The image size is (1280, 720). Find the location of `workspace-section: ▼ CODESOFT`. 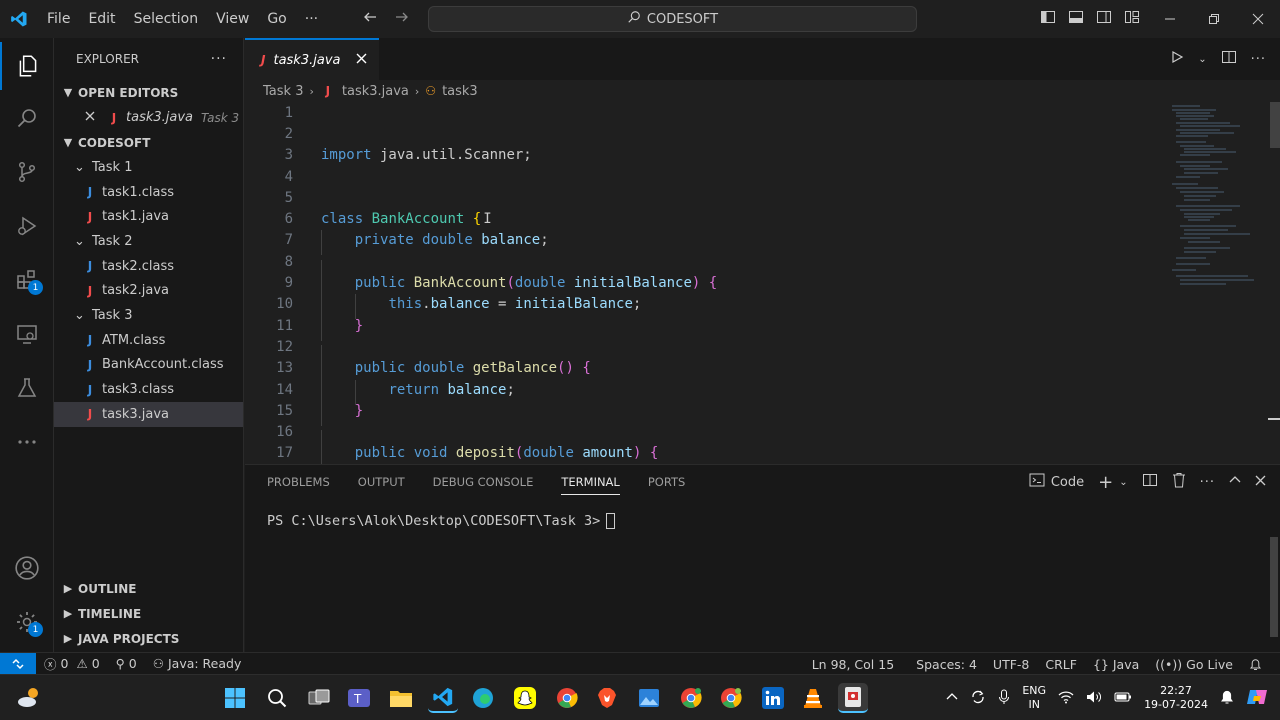

workspace-section: ▼ CODESOFT is located at coordinates (148, 142).